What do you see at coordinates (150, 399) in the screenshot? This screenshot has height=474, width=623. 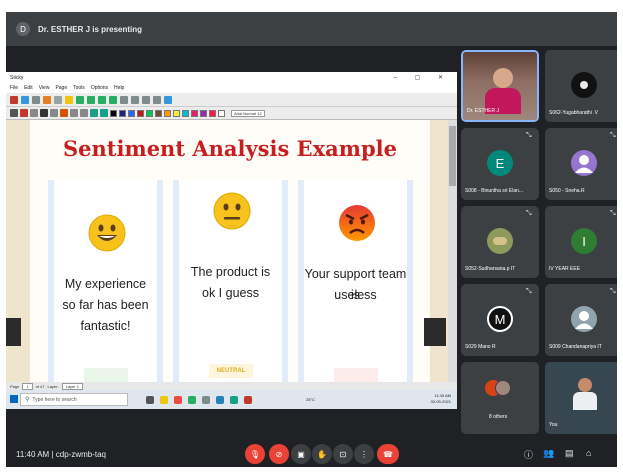 I see `task-view-icon` at bounding box center [150, 399].